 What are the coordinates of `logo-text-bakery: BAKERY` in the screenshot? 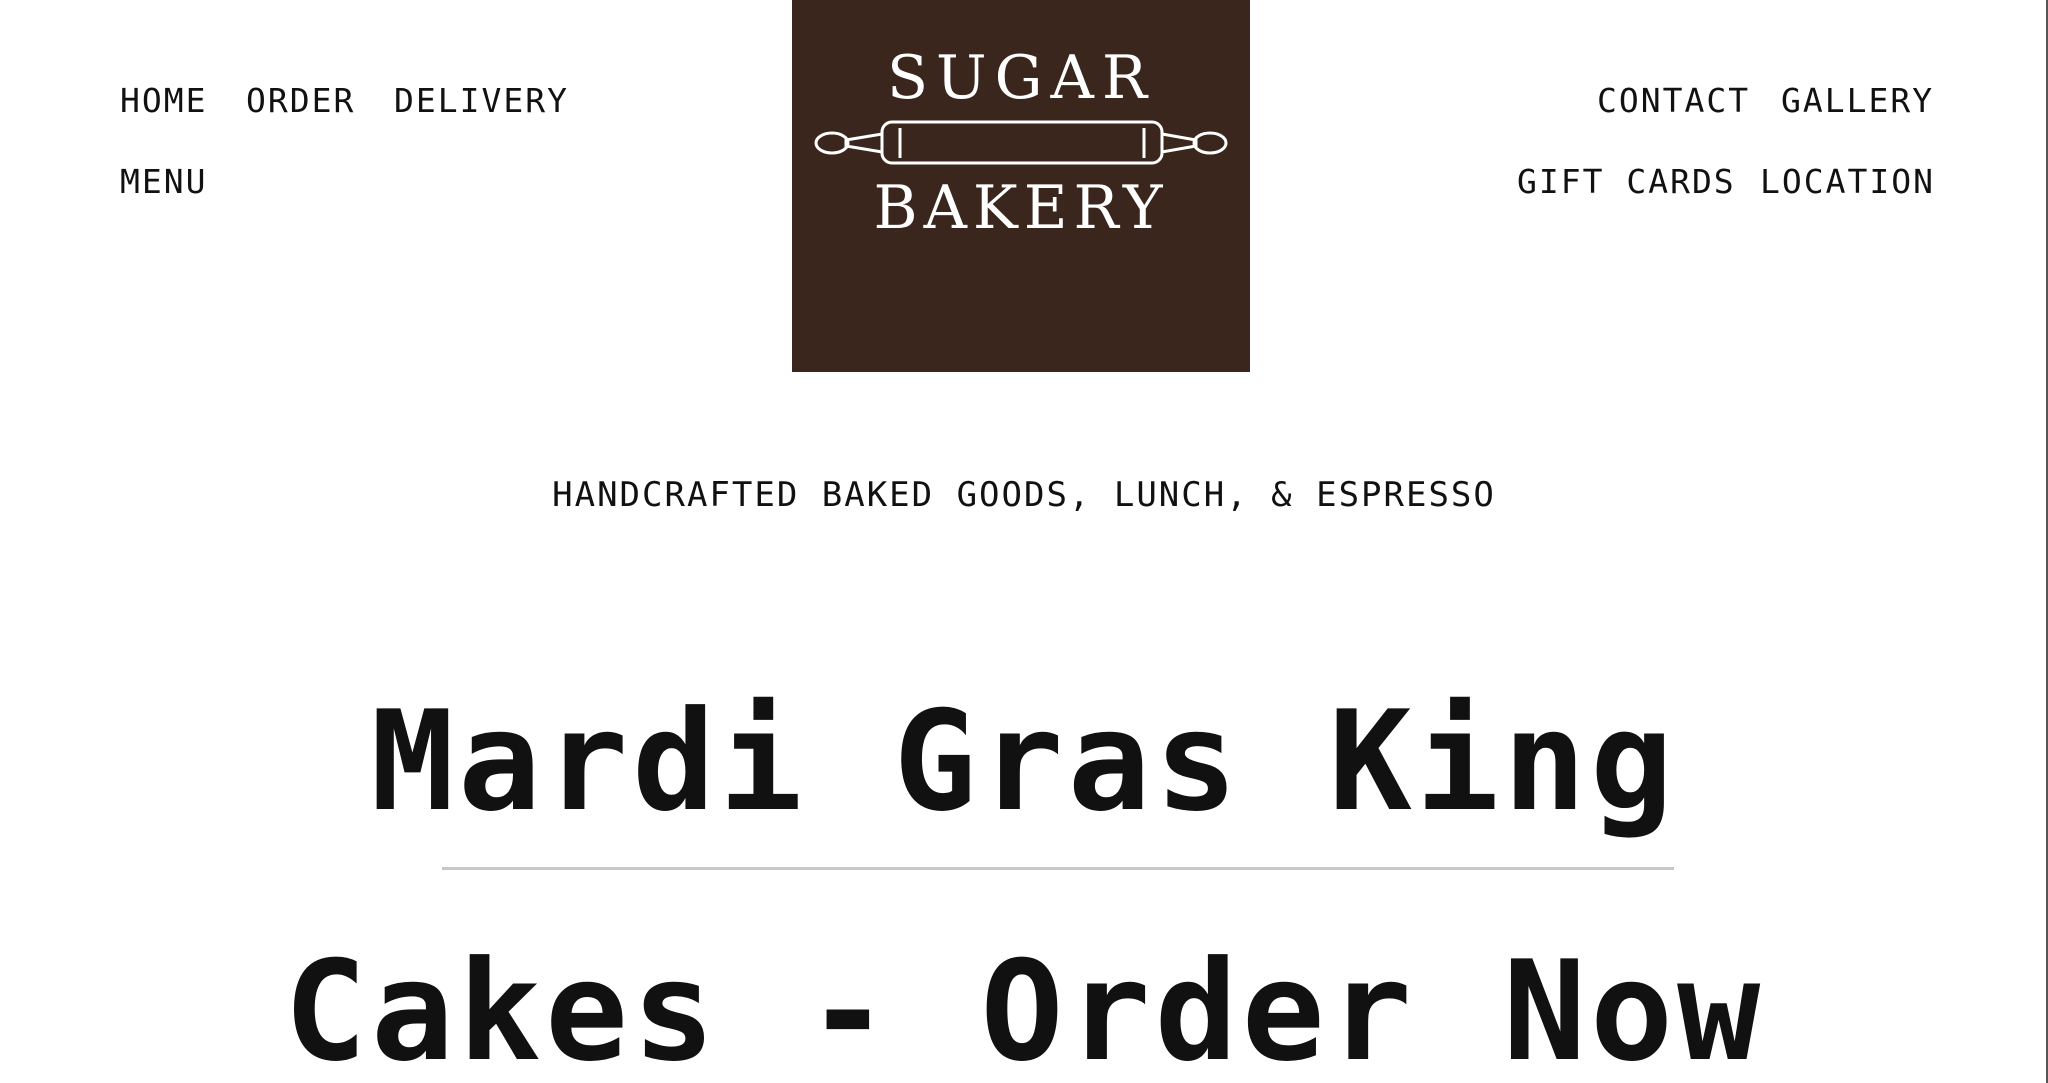 It's located at (1021, 208).